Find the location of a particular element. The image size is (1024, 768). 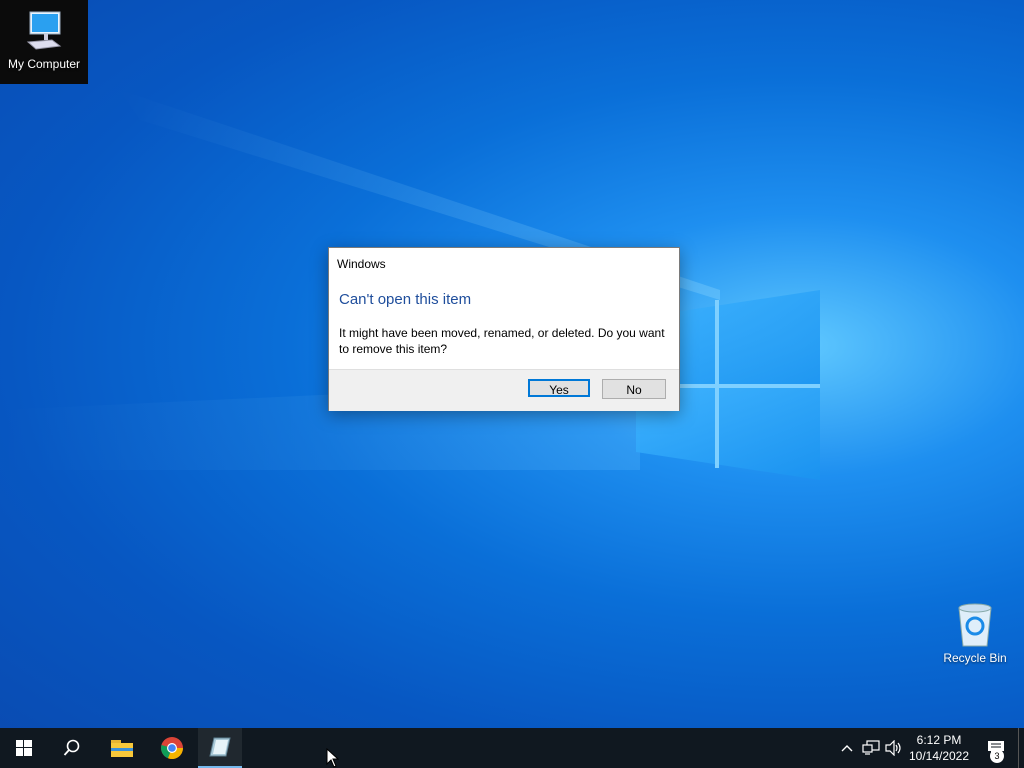

desktop-icon-recycle-bin: Recycle Bin is located at coordinates (975, 632).